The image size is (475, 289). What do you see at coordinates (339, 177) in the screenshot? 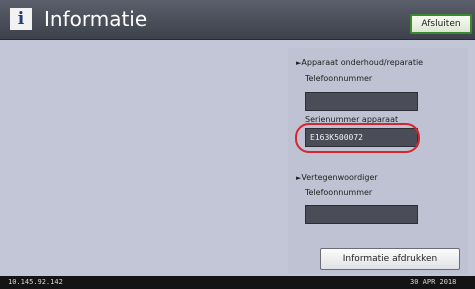
I see `representative-heading-label: Vertegenwoordiger` at bounding box center [339, 177].